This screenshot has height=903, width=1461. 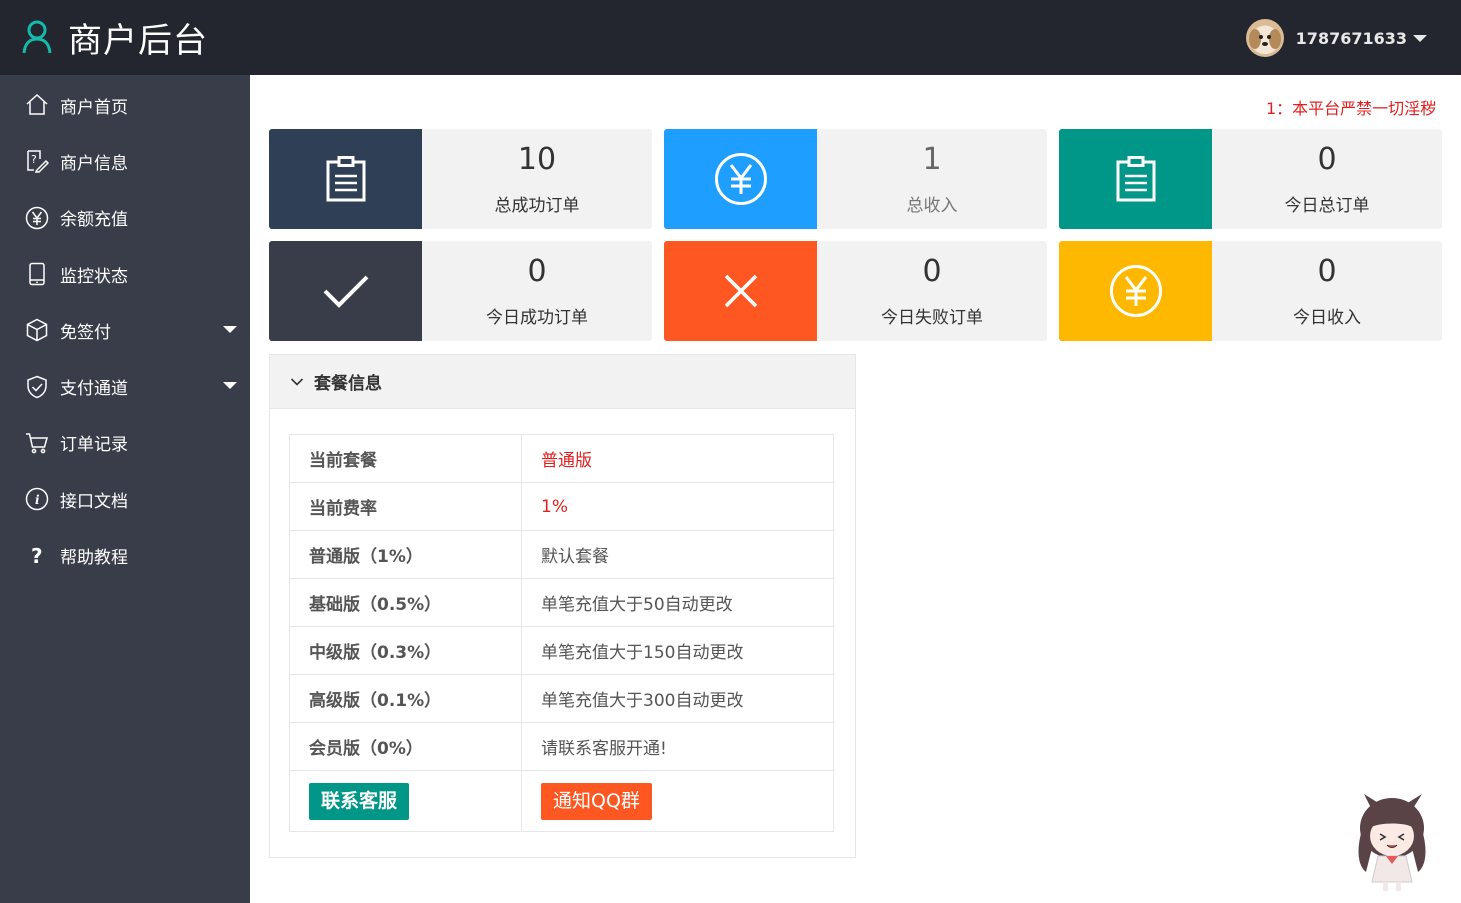 I want to click on user-name: 1787671633, so click(x=1351, y=38).